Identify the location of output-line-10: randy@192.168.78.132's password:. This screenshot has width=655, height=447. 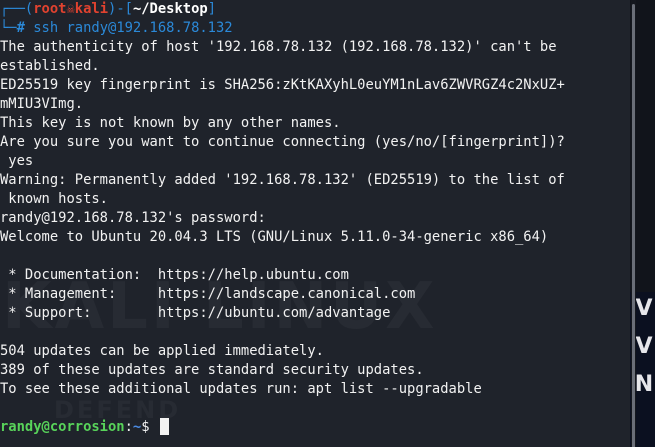
(137, 218).